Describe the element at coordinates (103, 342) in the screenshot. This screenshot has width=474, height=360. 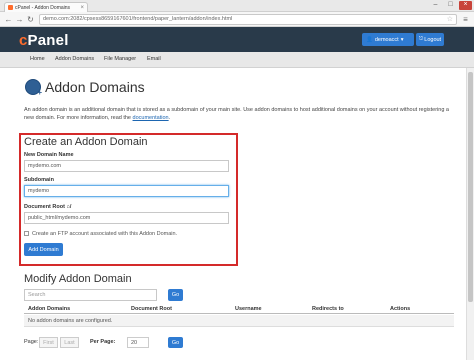
I see `per-page-label: Per Page:` at that location.